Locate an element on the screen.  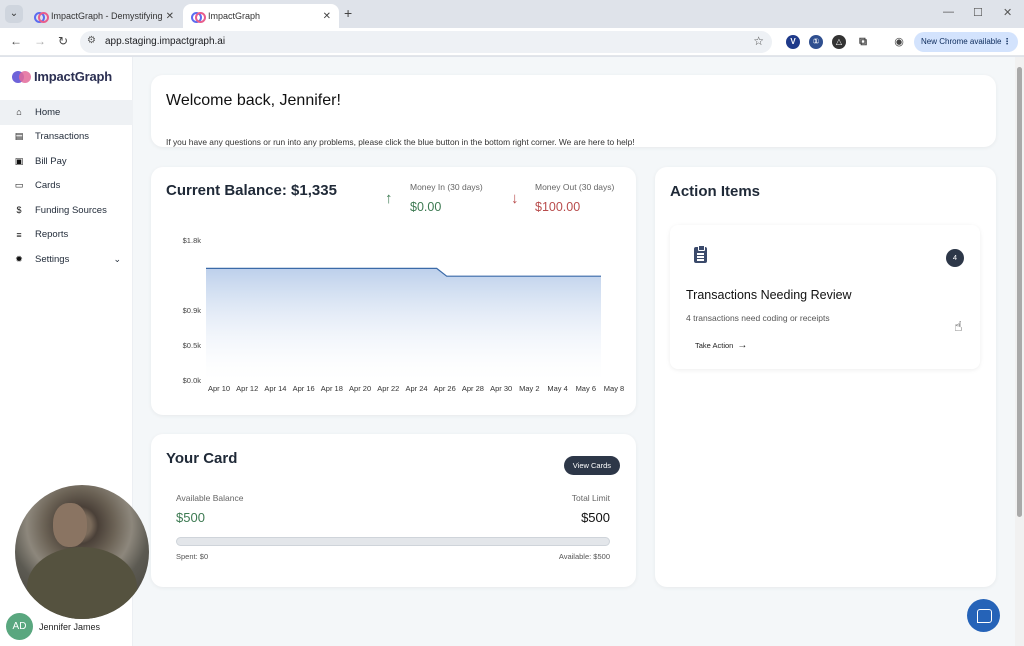
user-name: Jennifer James is located at coordinates (70, 626).